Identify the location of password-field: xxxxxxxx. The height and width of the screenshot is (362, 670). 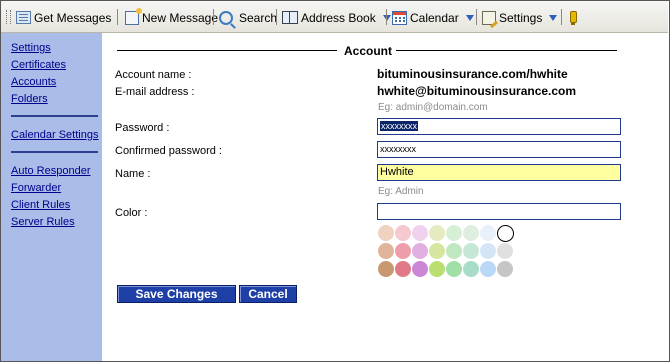
(499, 126).